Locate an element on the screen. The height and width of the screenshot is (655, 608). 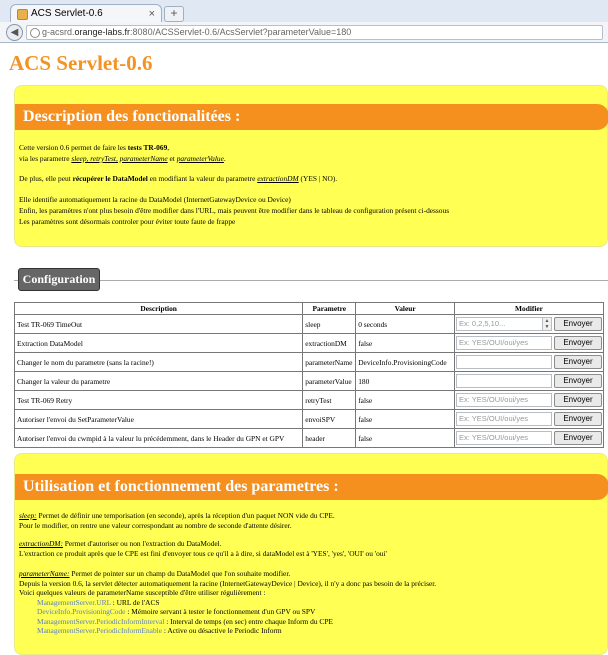
row-parametre: sleep is located at coordinates (329, 324).